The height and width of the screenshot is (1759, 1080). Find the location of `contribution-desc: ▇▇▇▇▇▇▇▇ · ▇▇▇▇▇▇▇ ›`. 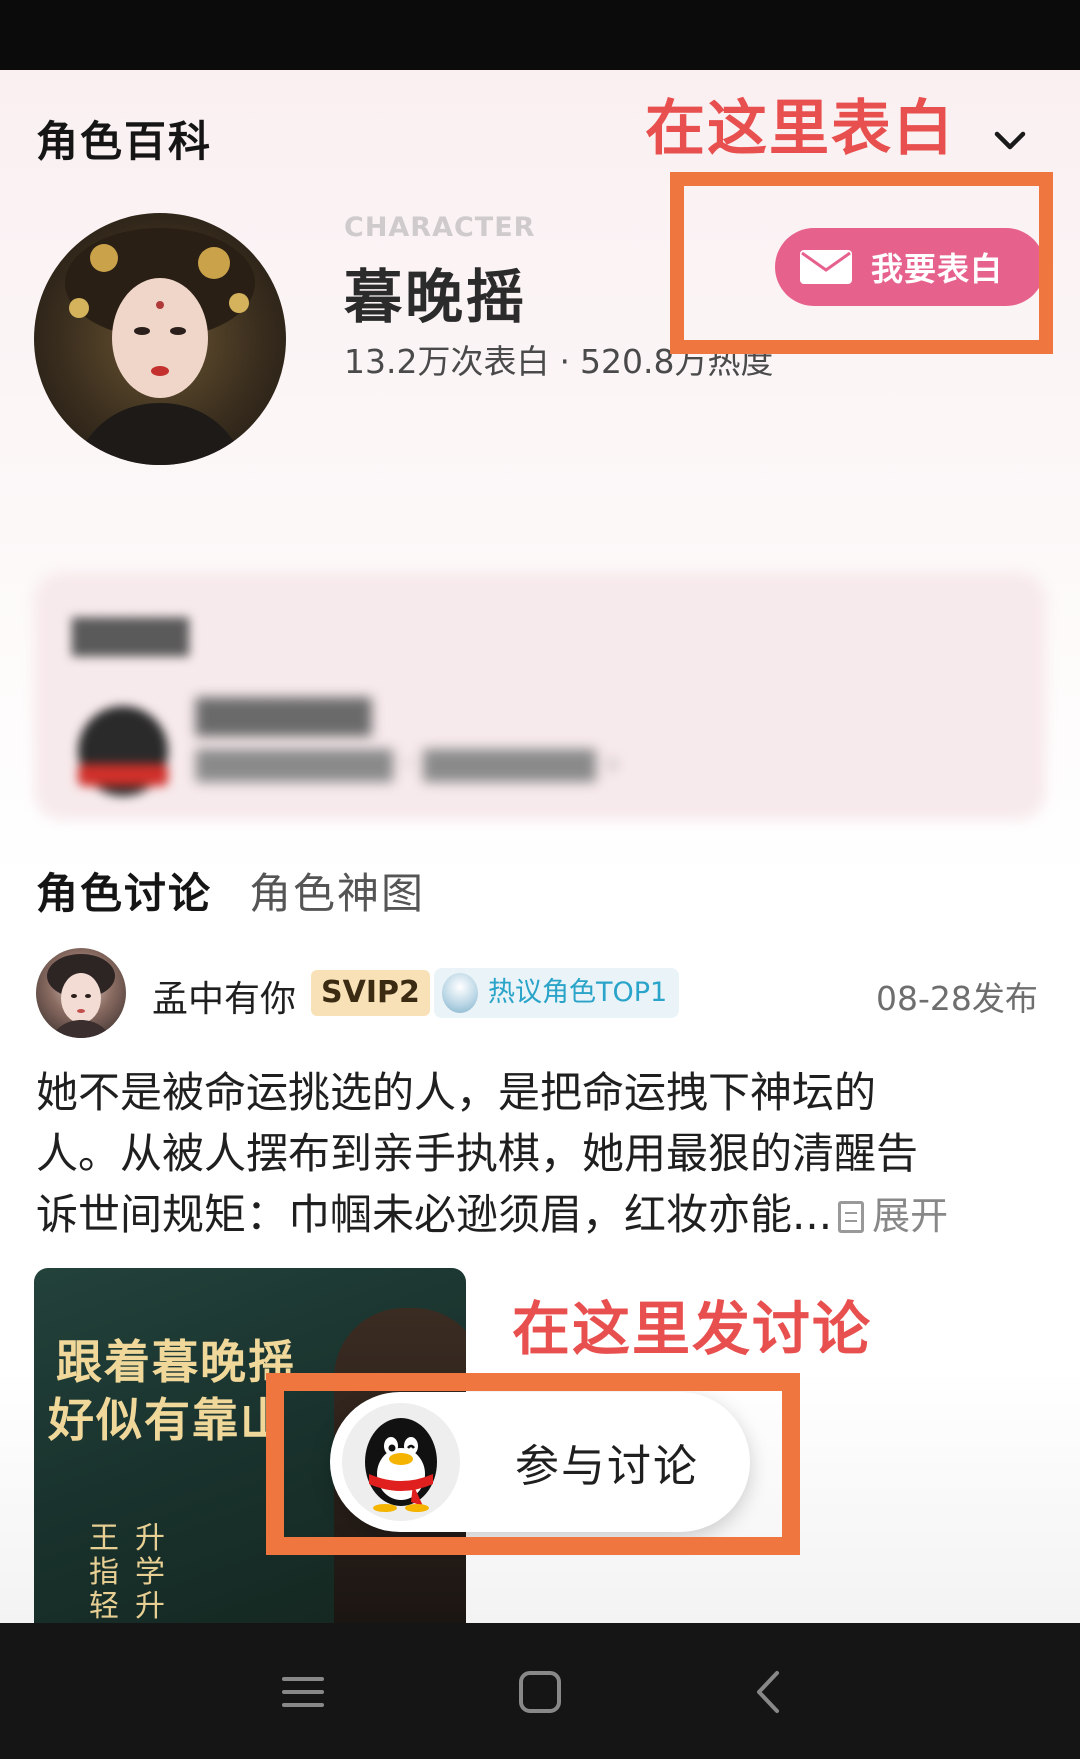

contribution-desc: ▇▇▇▇▇▇▇▇ · ▇▇▇▇▇▇▇ › is located at coordinates (407, 763).